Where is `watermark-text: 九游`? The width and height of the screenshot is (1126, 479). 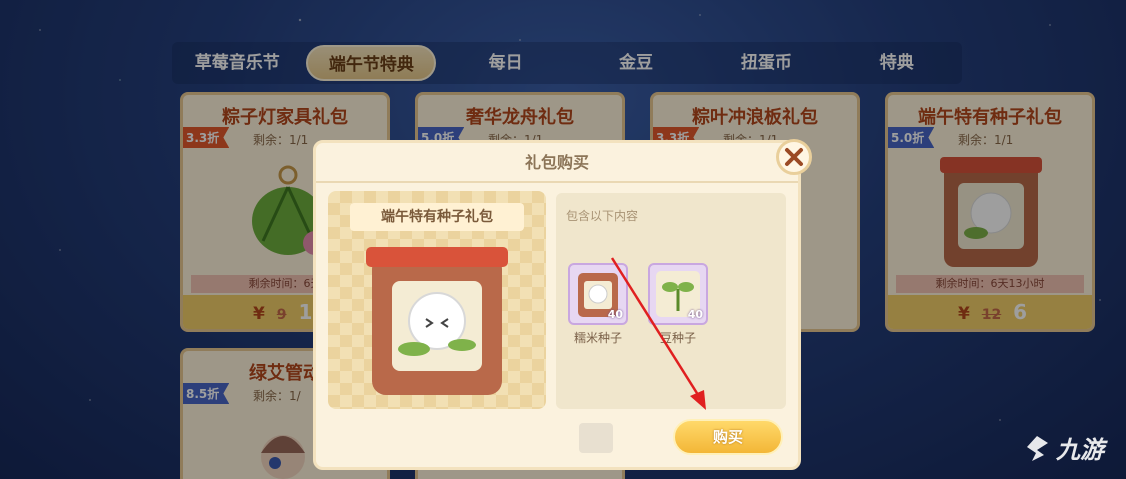
watermark-text: 九游 is located at coordinates (1080, 450).